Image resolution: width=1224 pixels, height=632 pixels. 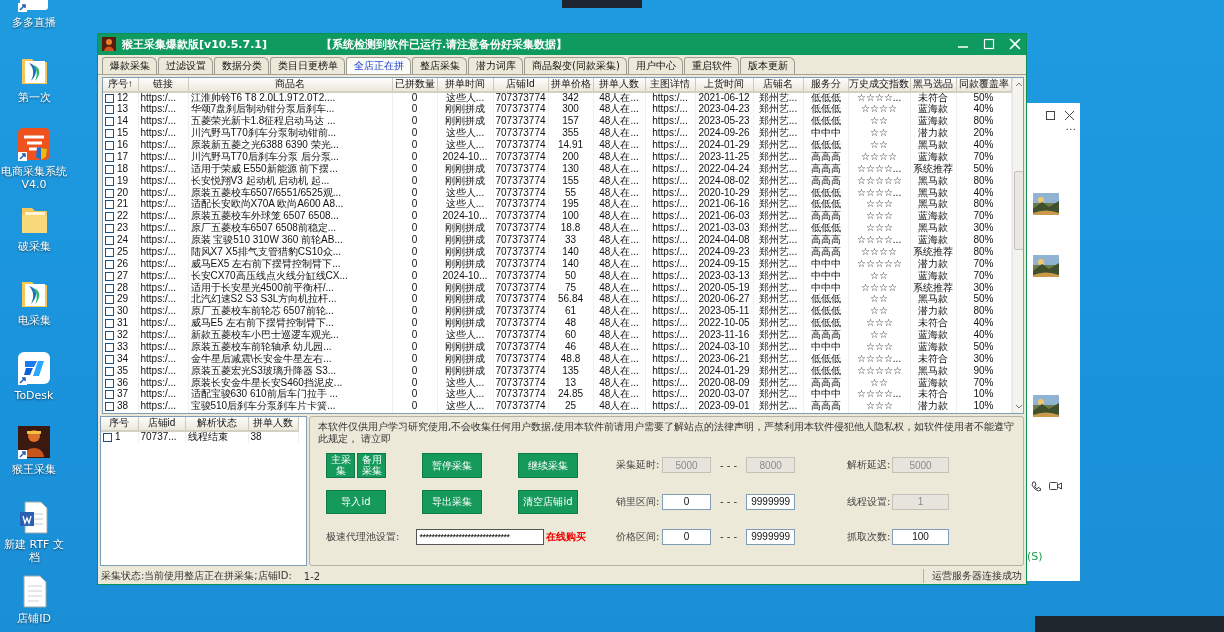 What do you see at coordinates (566, 536) in the screenshot?
I see `buy-online-link: 在线购买` at bounding box center [566, 536].